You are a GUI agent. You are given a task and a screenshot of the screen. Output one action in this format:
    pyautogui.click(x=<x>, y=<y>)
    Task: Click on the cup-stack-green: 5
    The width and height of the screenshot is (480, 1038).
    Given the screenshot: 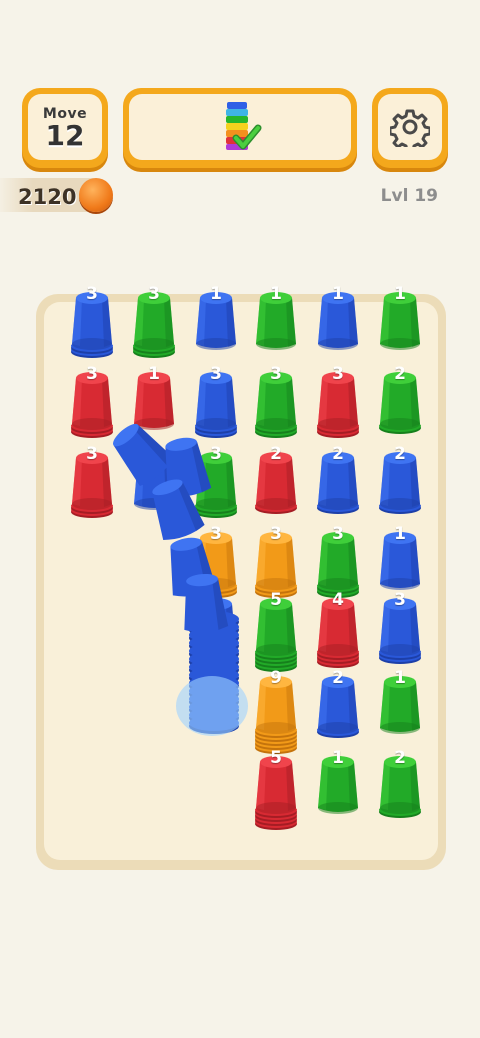 What is the action you would take?
    pyautogui.click(x=276, y=631)
    